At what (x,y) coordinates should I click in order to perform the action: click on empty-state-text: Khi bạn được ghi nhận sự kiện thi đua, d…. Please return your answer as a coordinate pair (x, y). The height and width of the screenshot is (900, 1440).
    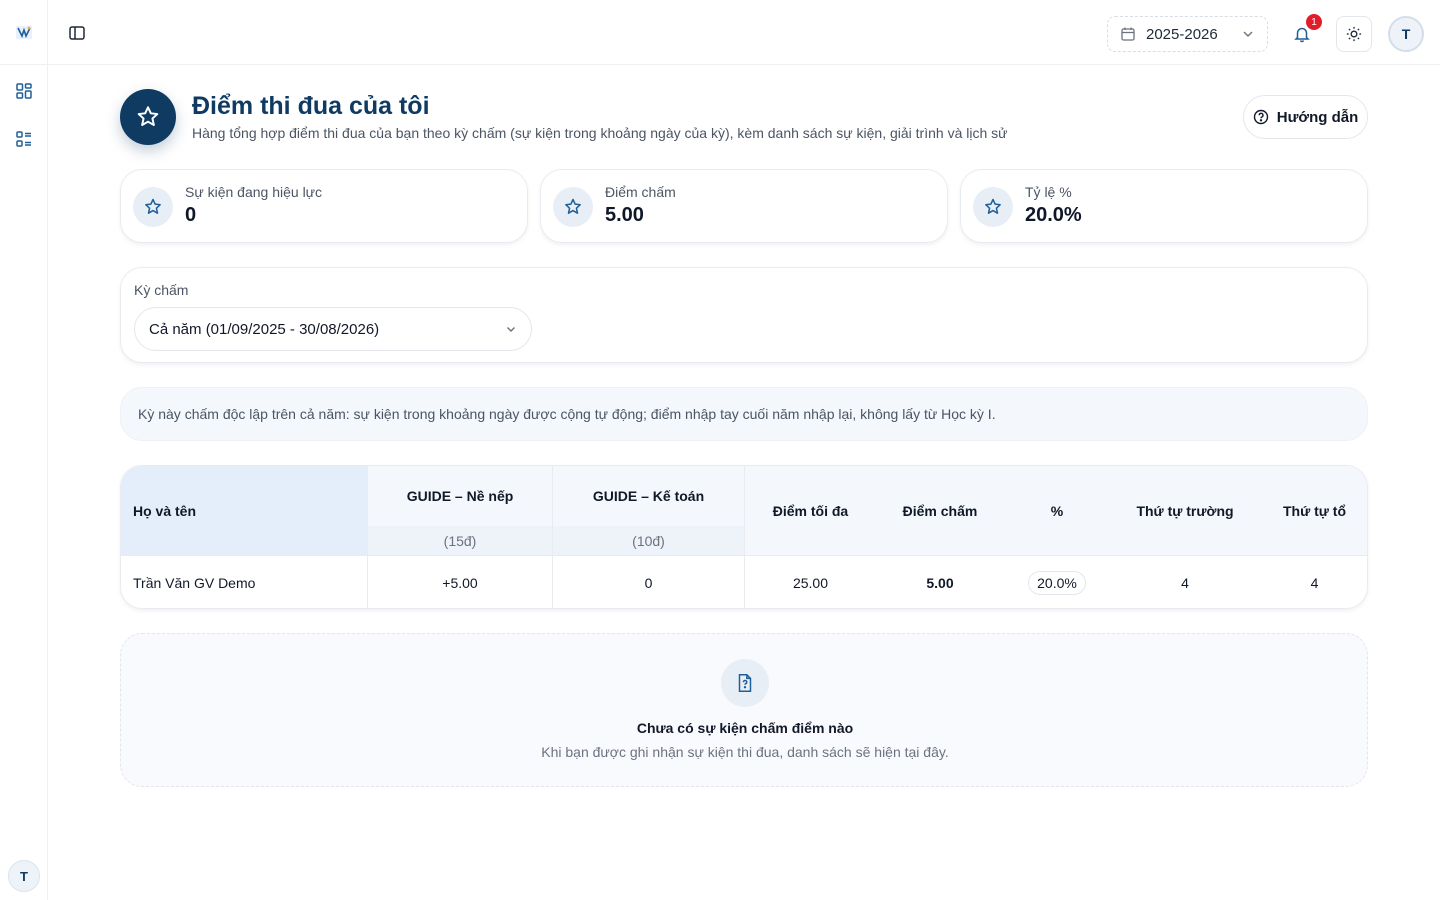
    Looking at the image, I should click on (745, 752).